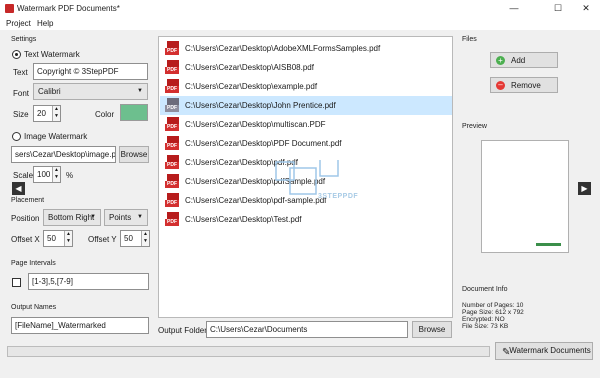  Describe the element at coordinates (24, 39) in the screenshot. I see `settings-group-label: Settings` at that location.